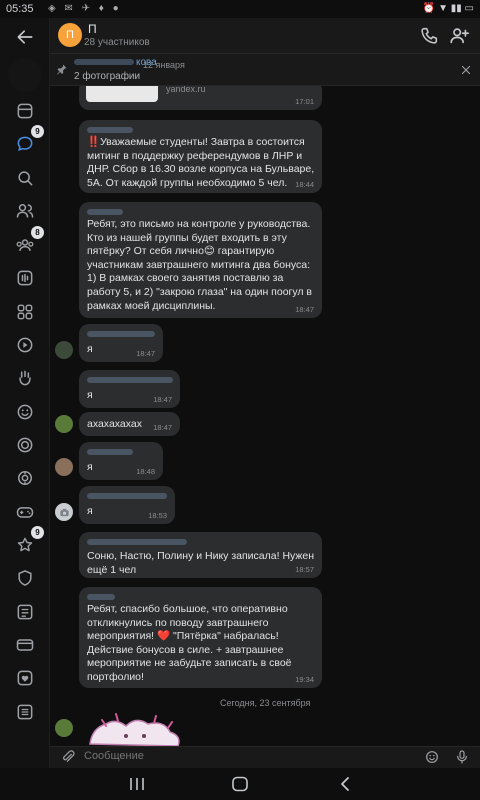 The image size is (480, 800). I want to click on sidebar-item-marusia, so click(25, 478).